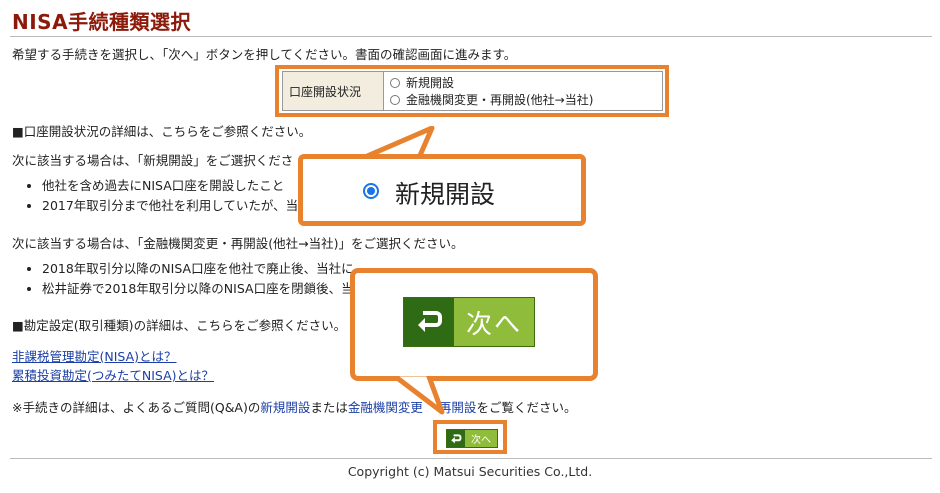  Describe the element at coordinates (170, 206) in the screenshot. I see `list-item: 2017年取引分まで他社を利用していたが、当` at that location.